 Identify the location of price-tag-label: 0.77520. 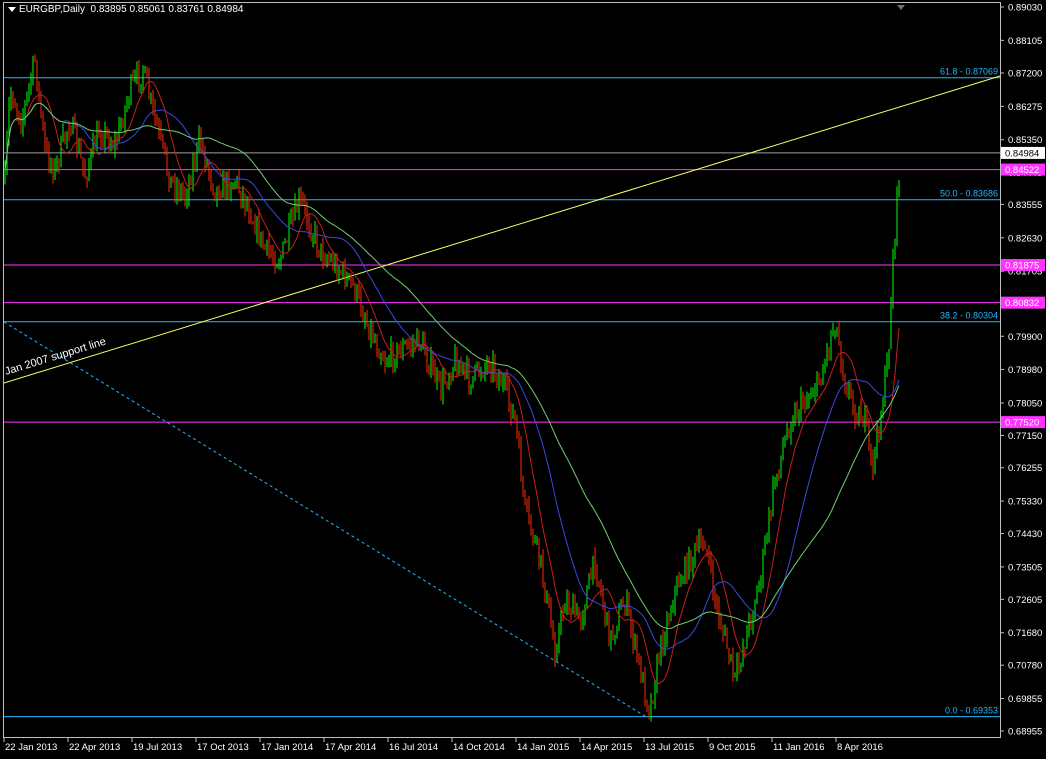
(1022, 423).